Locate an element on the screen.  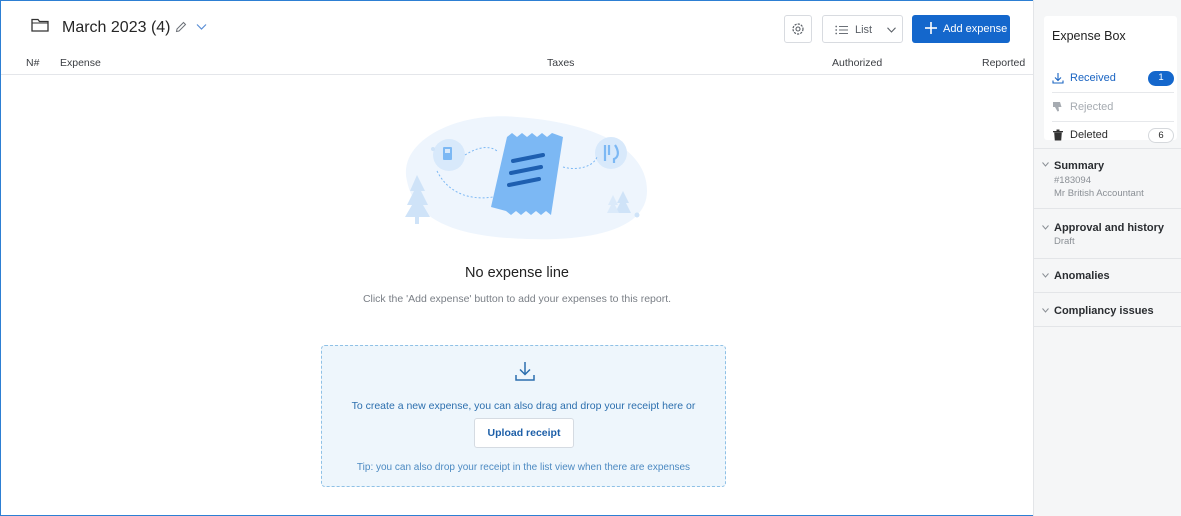
rejected-label: Rejected is located at coordinates (1092, 107).